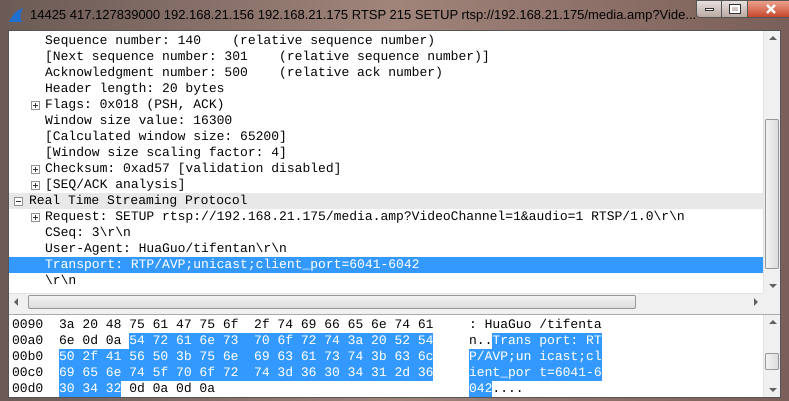 The image size is (789, 401). What do you see at coordinates (386, 89) in the screenshot?
I see `tree-row: Header length: 20 bytes` at bounding box center [386, 89].